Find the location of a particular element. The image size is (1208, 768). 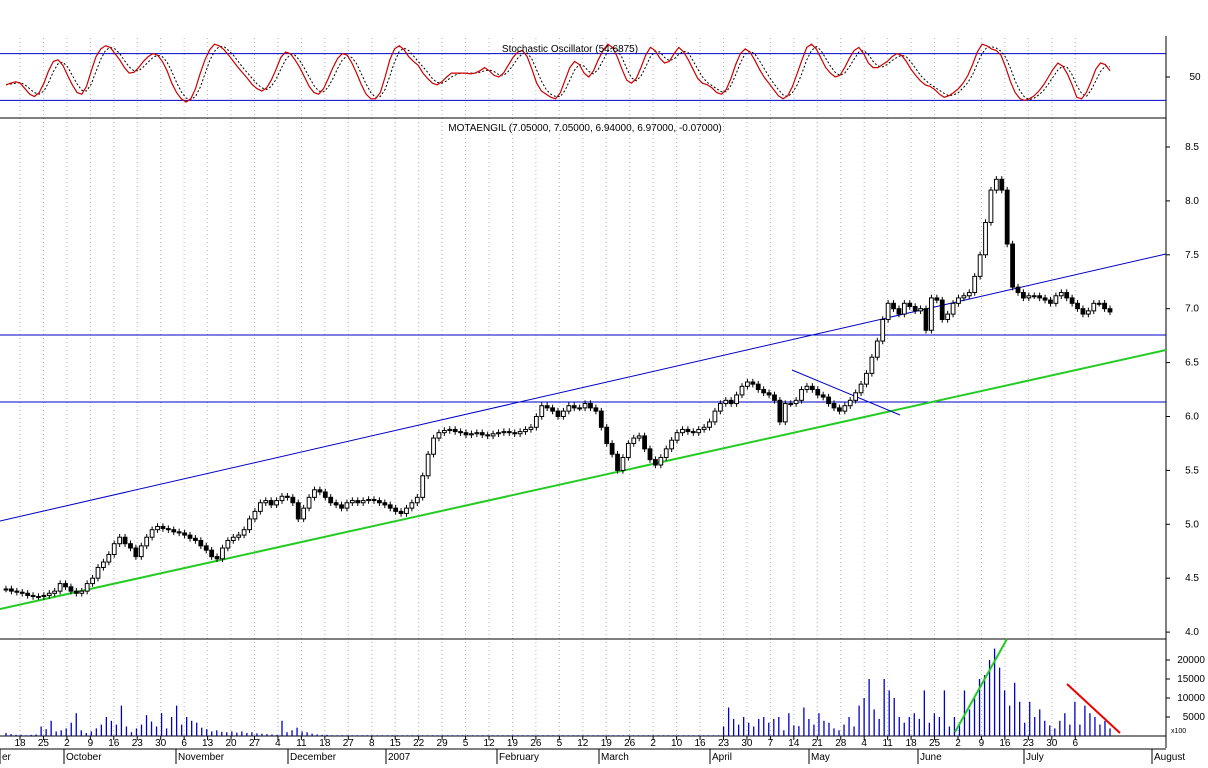

x-tick-label: 6 is located at coordinates (184, 743).